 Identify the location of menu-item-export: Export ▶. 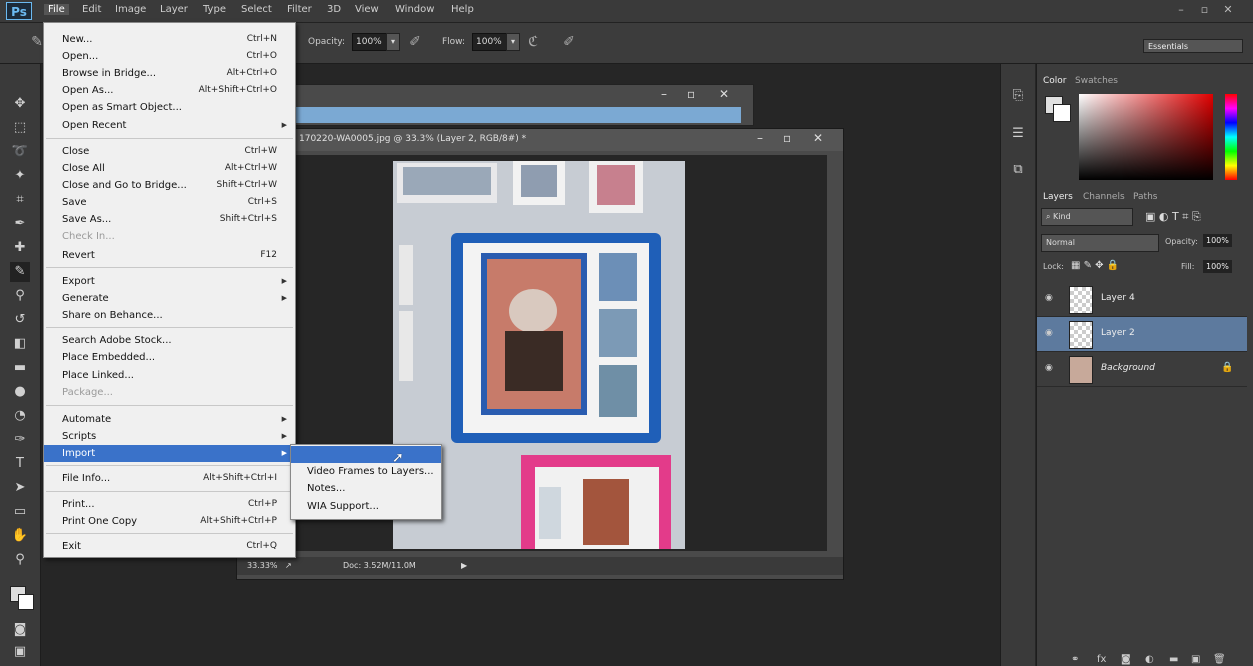
(169, 281).